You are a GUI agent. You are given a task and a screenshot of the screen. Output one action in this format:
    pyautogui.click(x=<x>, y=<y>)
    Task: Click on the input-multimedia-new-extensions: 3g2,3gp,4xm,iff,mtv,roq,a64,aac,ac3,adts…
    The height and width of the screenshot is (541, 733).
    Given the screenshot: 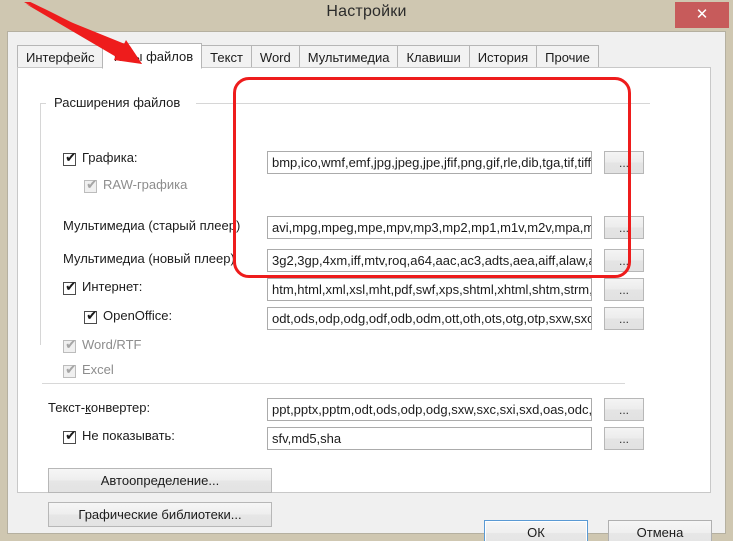 What is the action you would take?
    pyautogui.click(x=429, y=260)
    